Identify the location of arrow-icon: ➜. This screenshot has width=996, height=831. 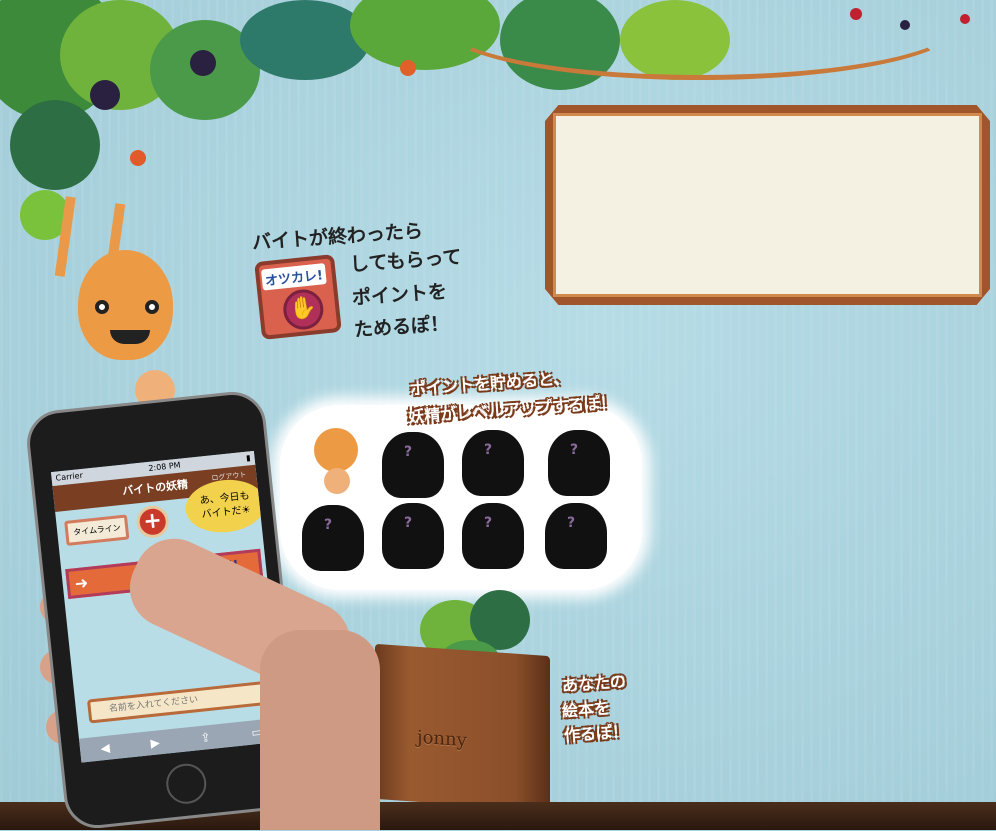
(81, 583).